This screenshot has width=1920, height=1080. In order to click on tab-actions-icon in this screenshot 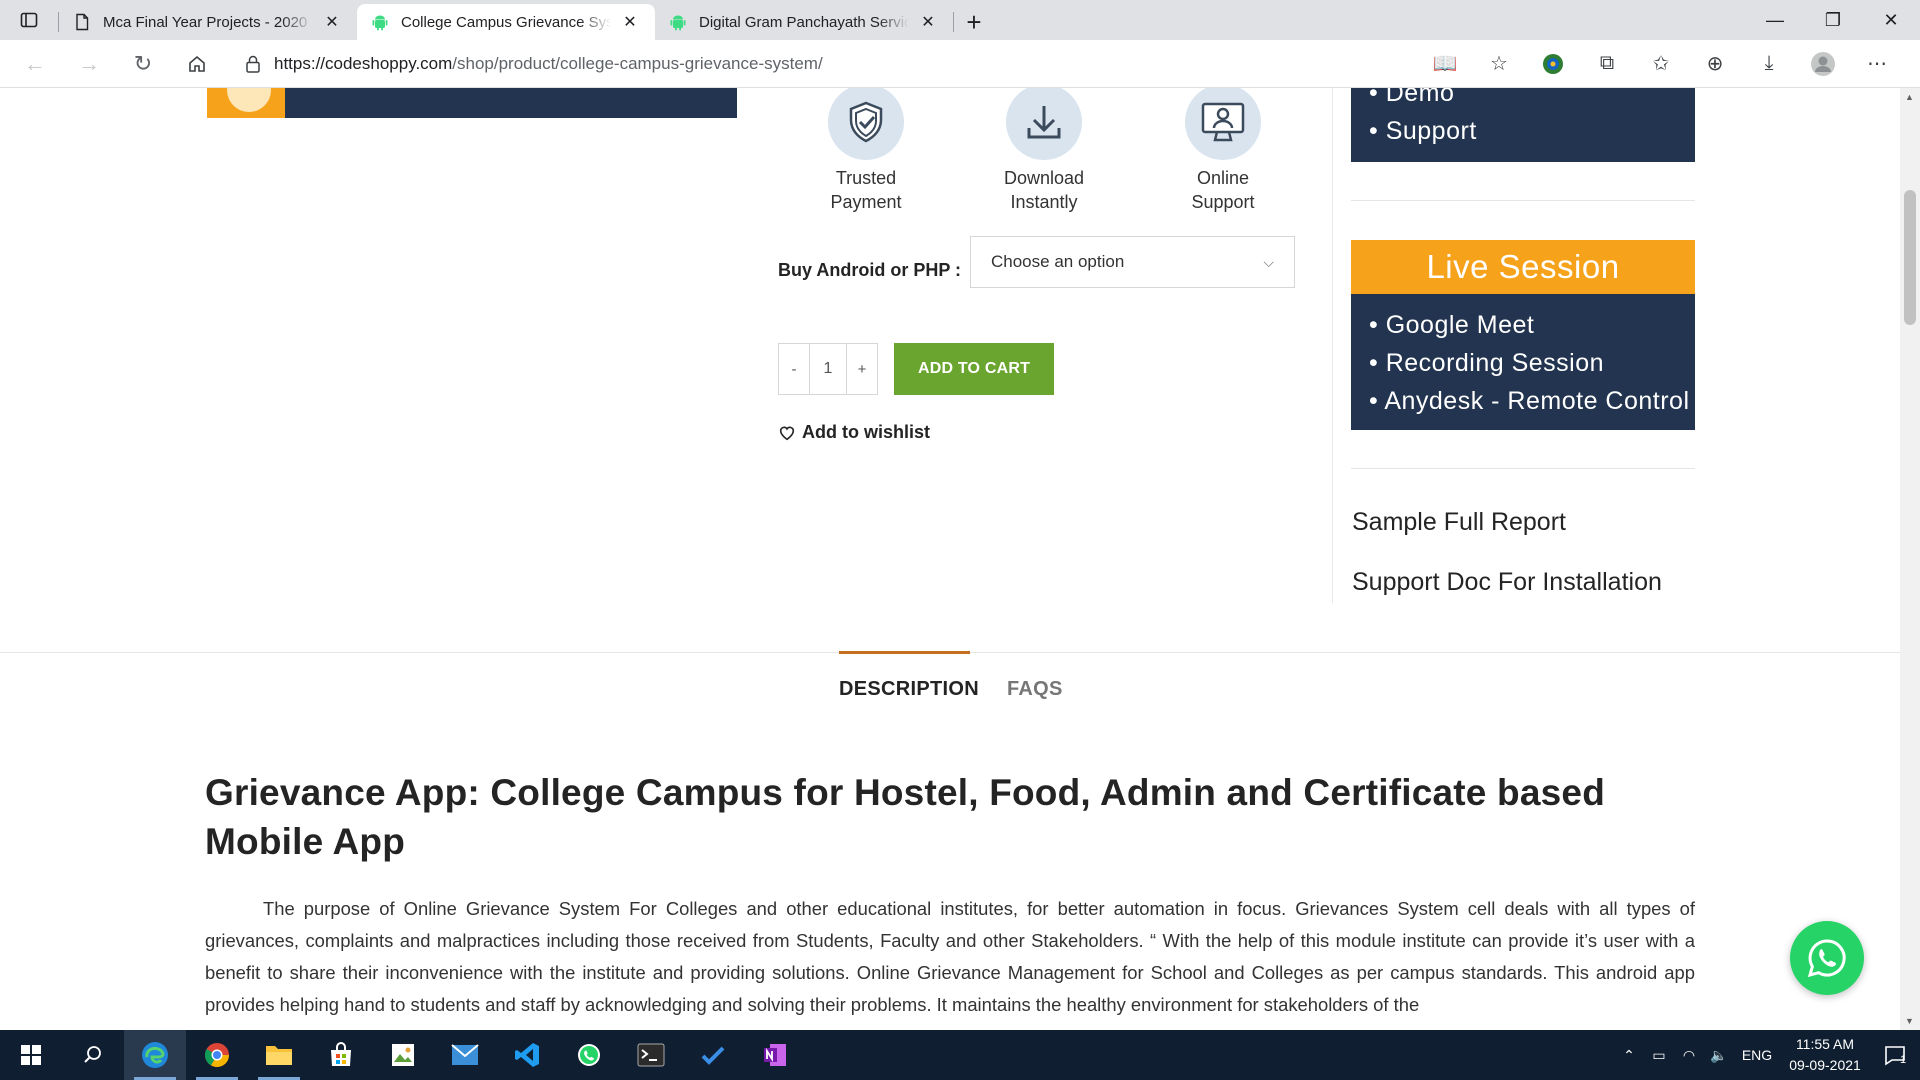, I will do `click(29, 20)`.